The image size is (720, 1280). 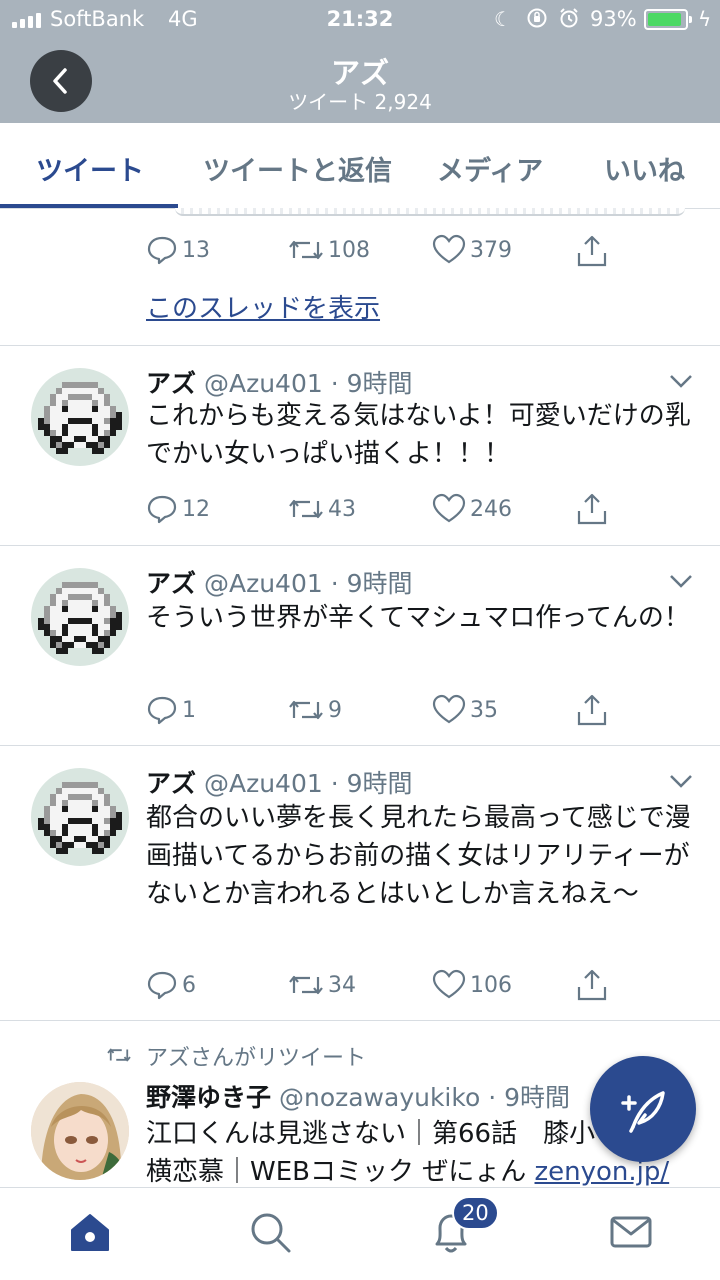 I want to click on reply-button: 1, so click(x=171, y=710).